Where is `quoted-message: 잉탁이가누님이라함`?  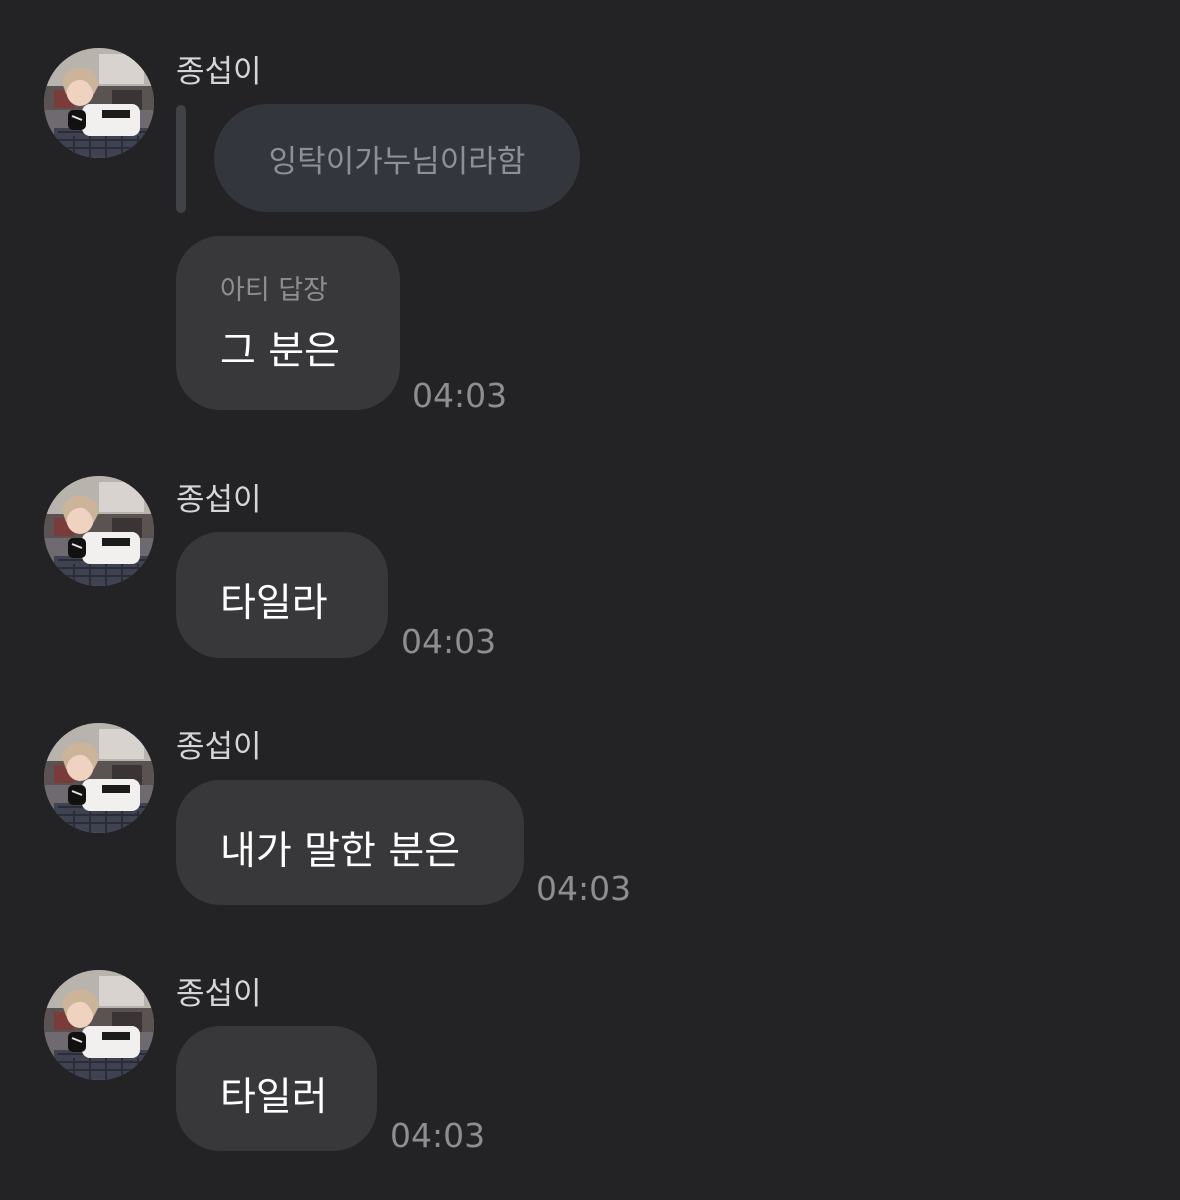 quoted-message: 잉탁이가누님이라함 is located at coordinates (397, 158).